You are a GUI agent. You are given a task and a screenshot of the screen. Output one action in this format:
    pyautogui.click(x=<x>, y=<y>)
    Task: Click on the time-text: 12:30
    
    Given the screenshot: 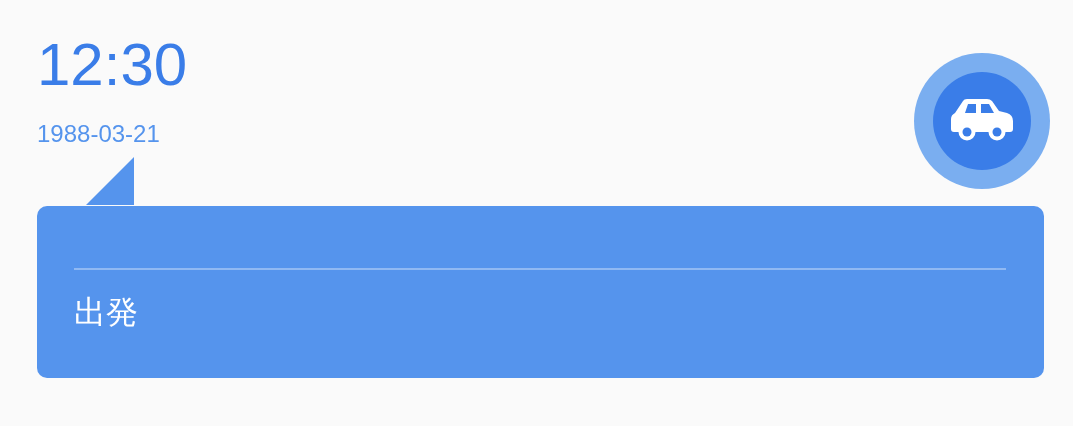 What is the action you would take?
    pyautogui.click(x=112, y=65)
    